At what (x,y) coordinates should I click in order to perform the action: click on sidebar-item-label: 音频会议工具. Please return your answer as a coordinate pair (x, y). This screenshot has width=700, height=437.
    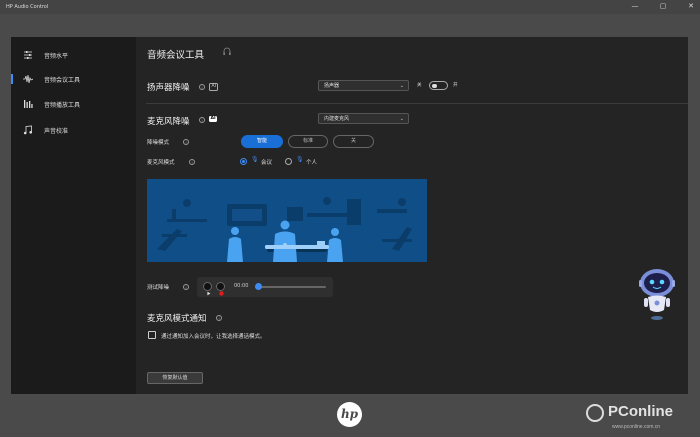
    Looking at the image, I should click on (62, 80).